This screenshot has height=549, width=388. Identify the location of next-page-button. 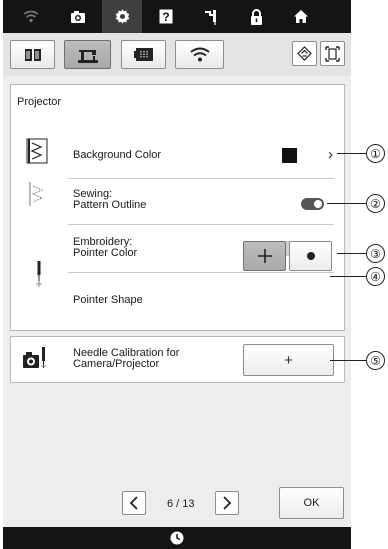
(227, 503).